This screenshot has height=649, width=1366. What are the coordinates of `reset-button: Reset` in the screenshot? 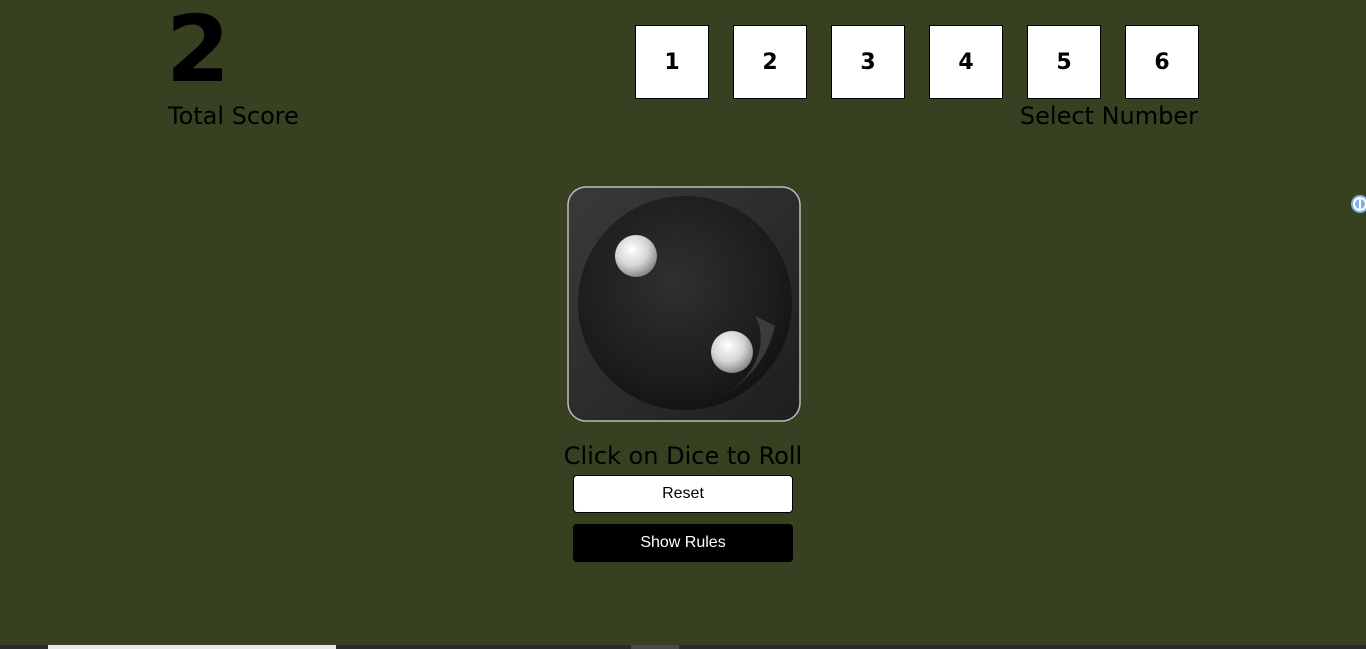 It's located at (683, 494).